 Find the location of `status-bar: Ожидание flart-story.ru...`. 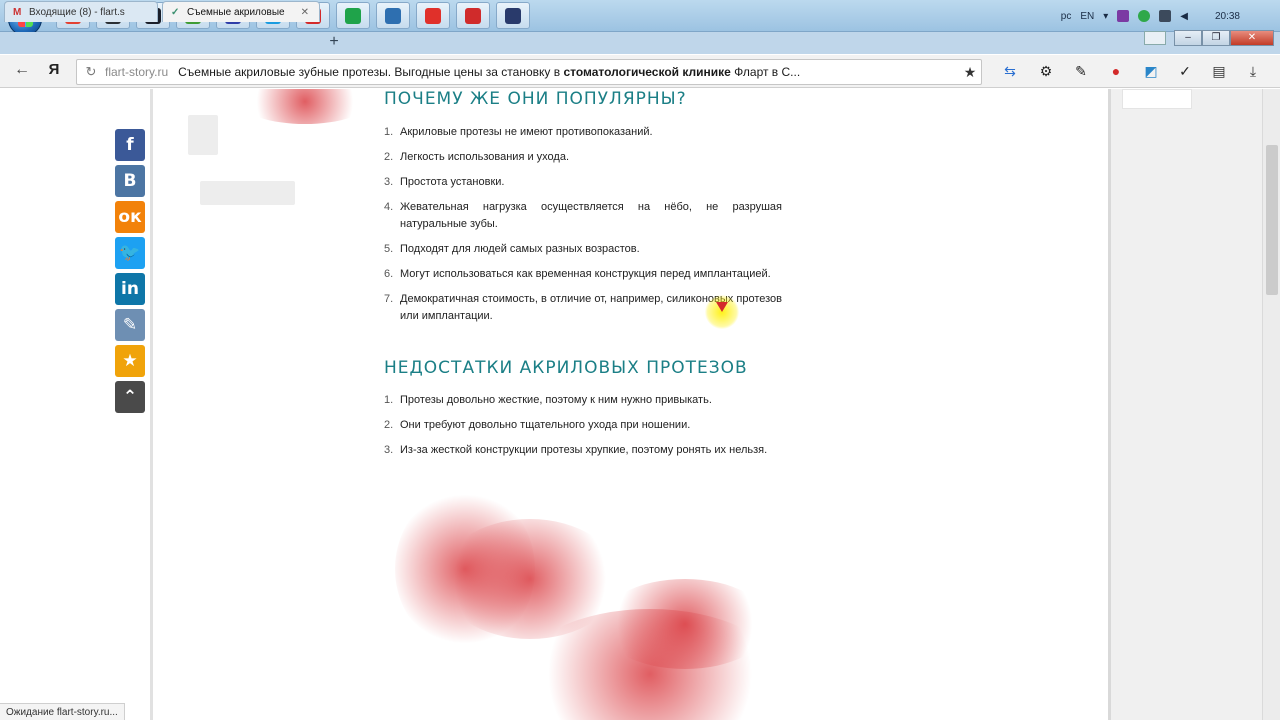

status-bar: Ожидание flart-story.ru... is located at coordinates (62, 711).